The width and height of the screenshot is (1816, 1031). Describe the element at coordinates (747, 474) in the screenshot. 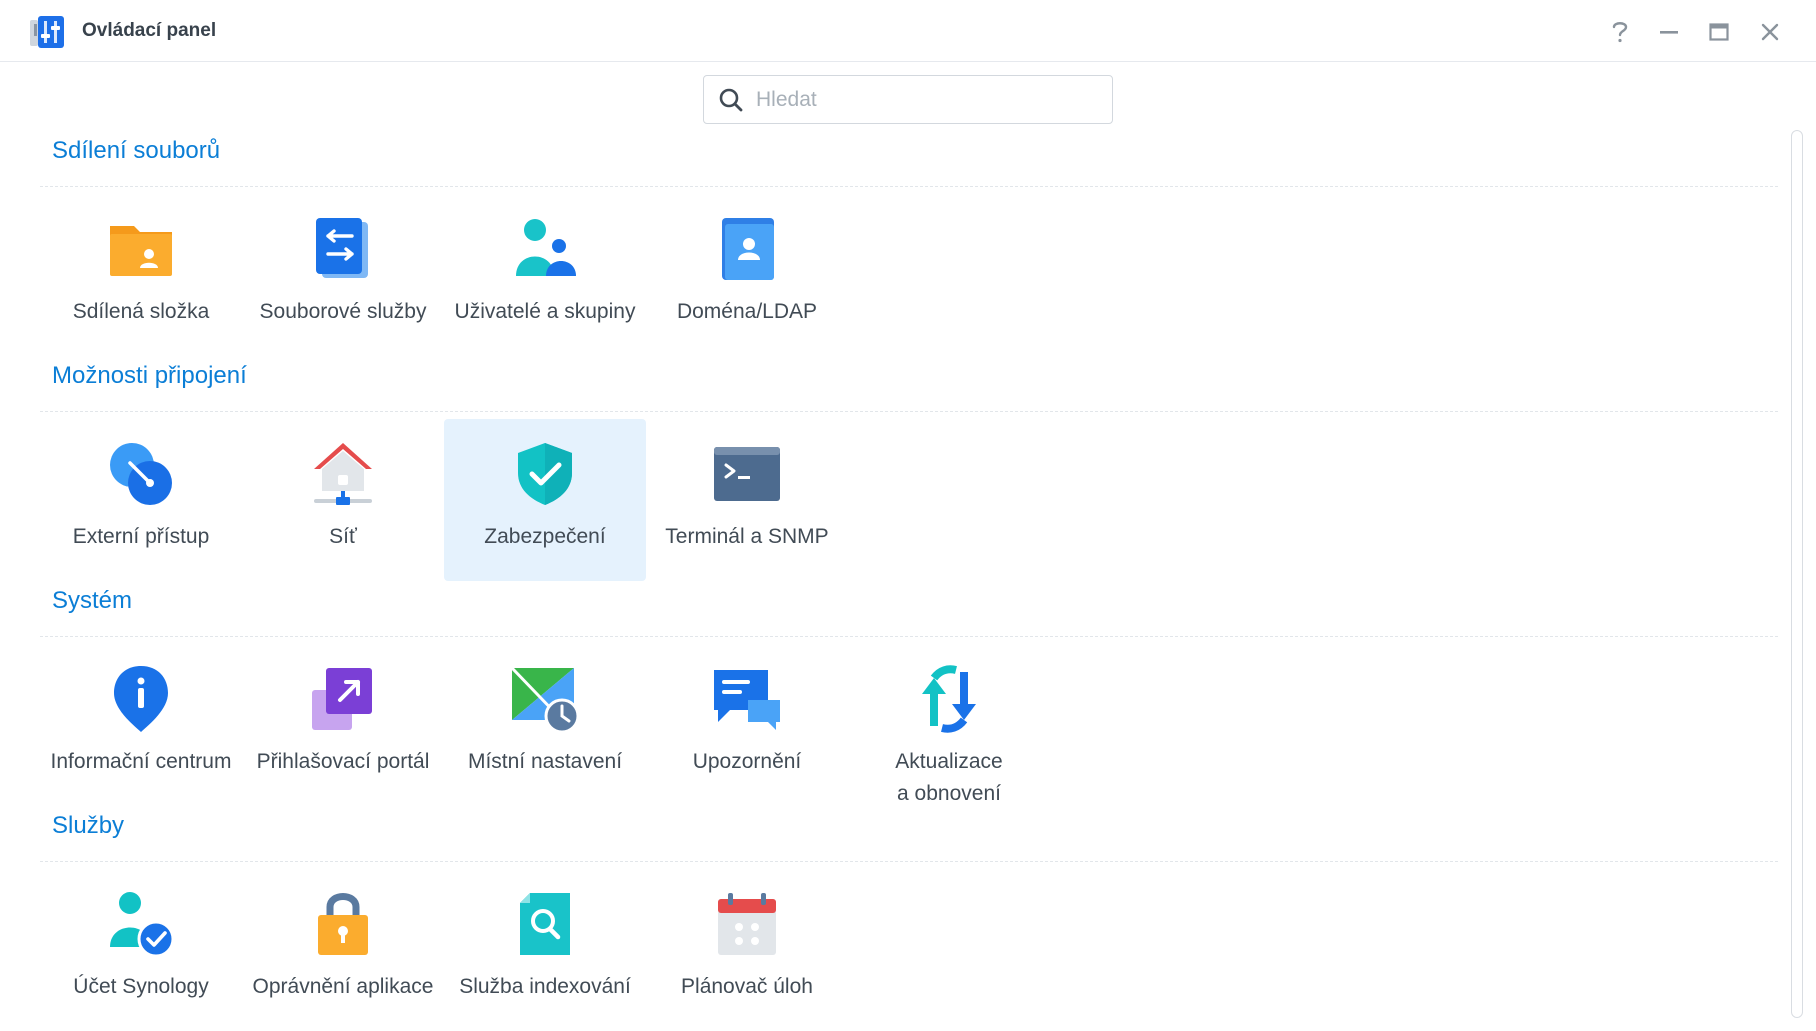

I see `terminal-icon` at that location.